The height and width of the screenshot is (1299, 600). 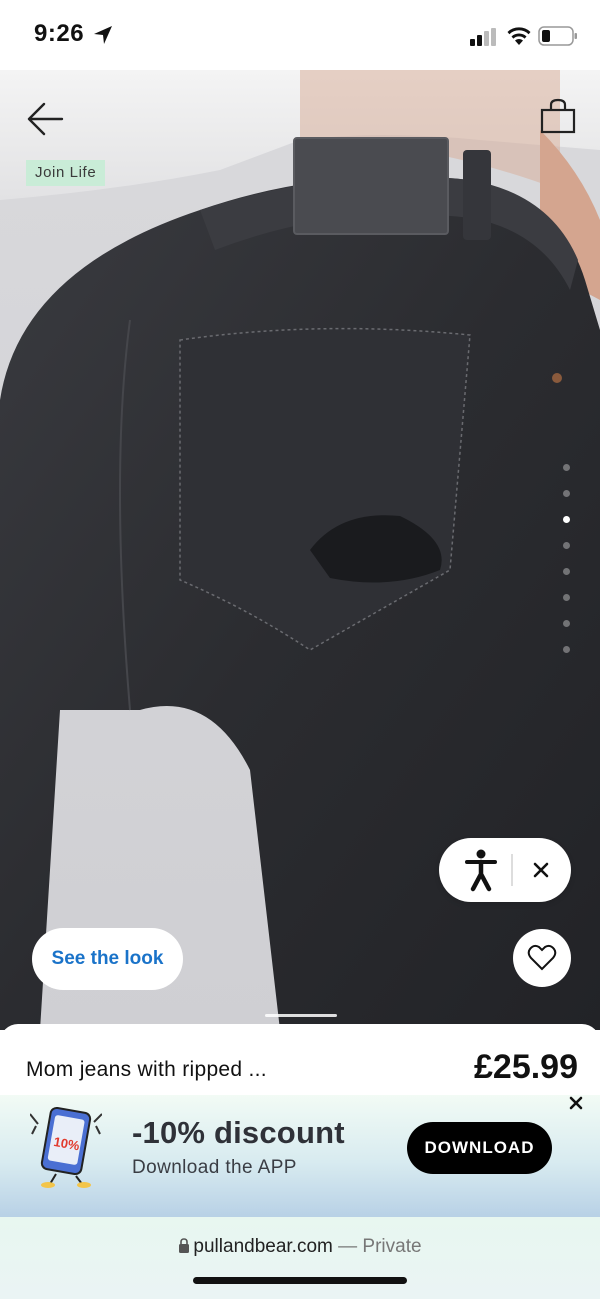 What do you see at coordinates (557, 116) in the screenshot?
I see `shopping-bag-icon` at bounding box center [557, 116].